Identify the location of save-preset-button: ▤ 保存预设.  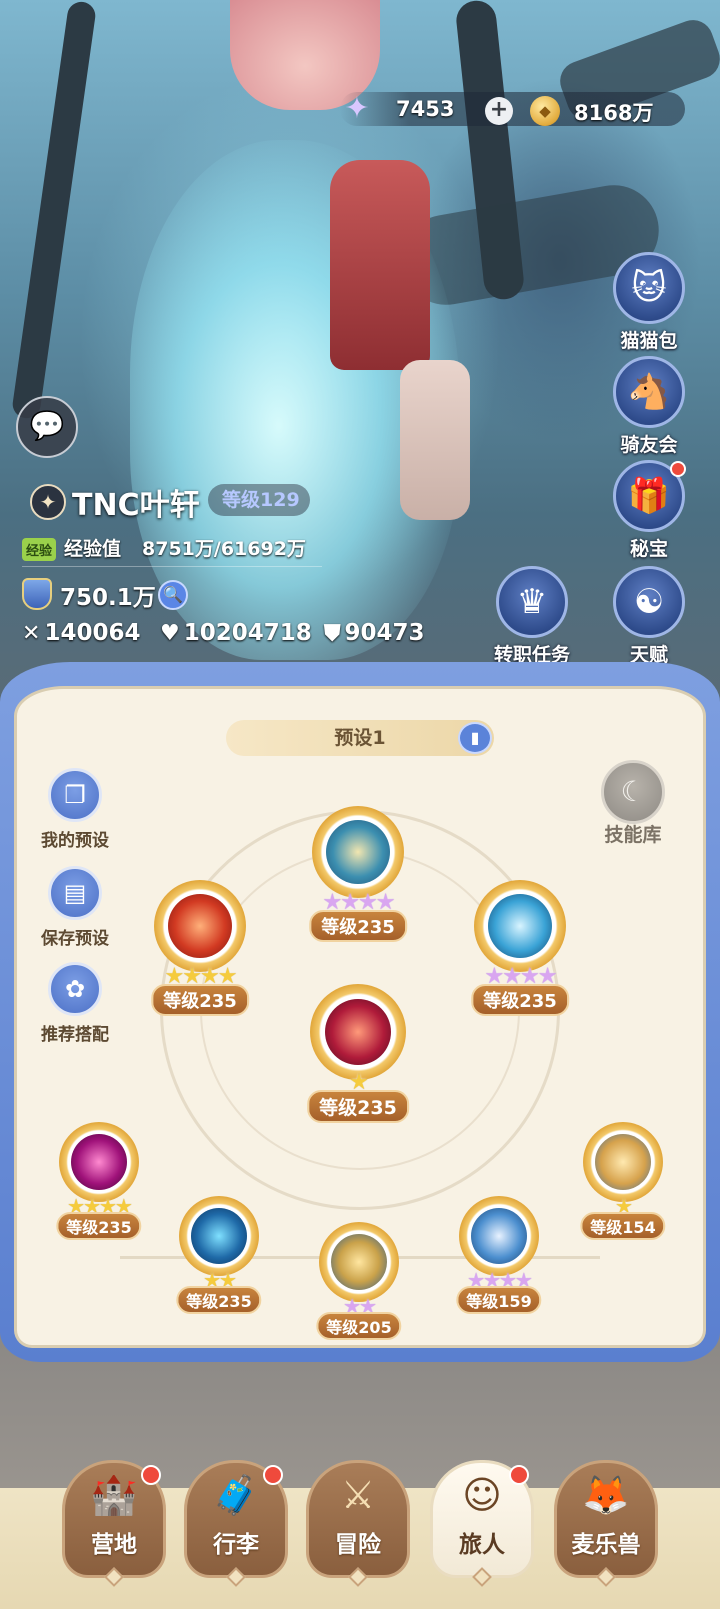
(75, 907).